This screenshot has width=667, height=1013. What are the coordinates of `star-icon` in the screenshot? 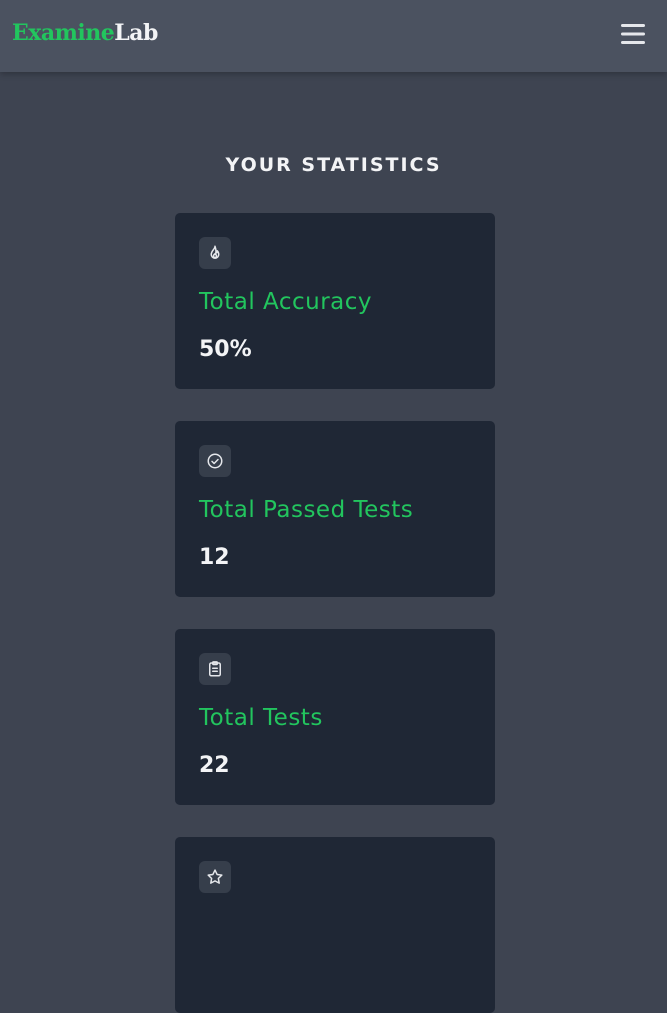 It's located at (215, 877).